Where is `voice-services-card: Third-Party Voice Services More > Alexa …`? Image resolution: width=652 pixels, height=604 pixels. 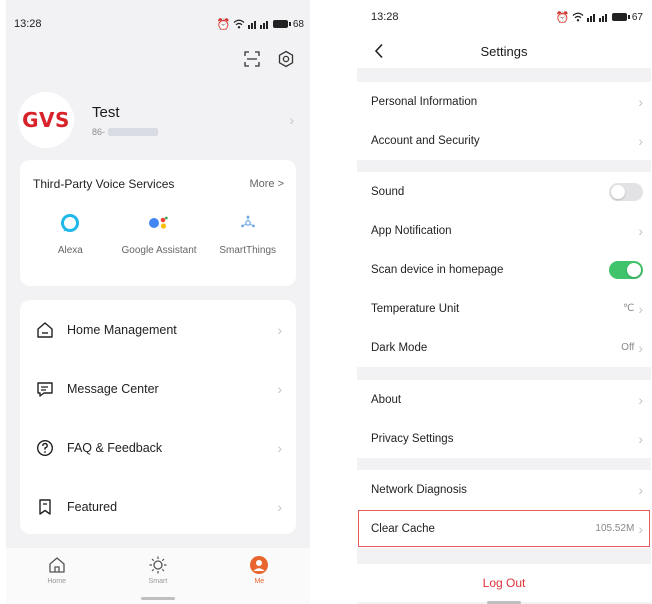 voice-services-card: Third-Party Voice Services More > Alexa … is located at coordinates (158, 223).